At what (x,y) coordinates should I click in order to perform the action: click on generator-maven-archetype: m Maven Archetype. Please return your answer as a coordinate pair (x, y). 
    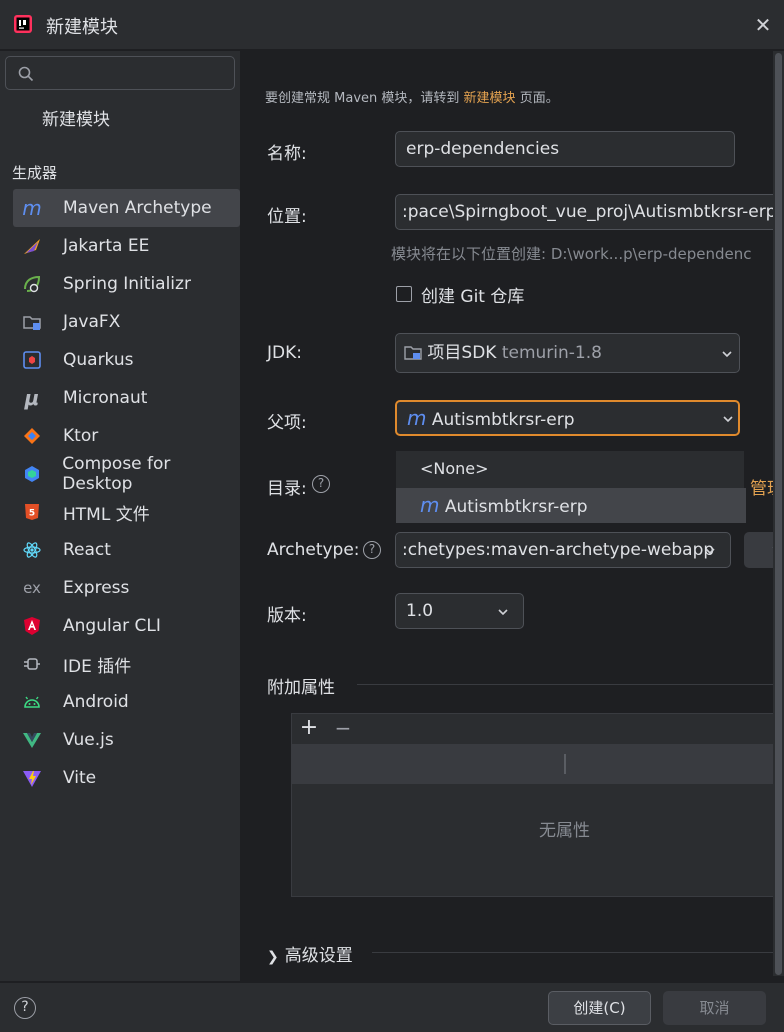
    Looking at the image, I should click on (126, 208).